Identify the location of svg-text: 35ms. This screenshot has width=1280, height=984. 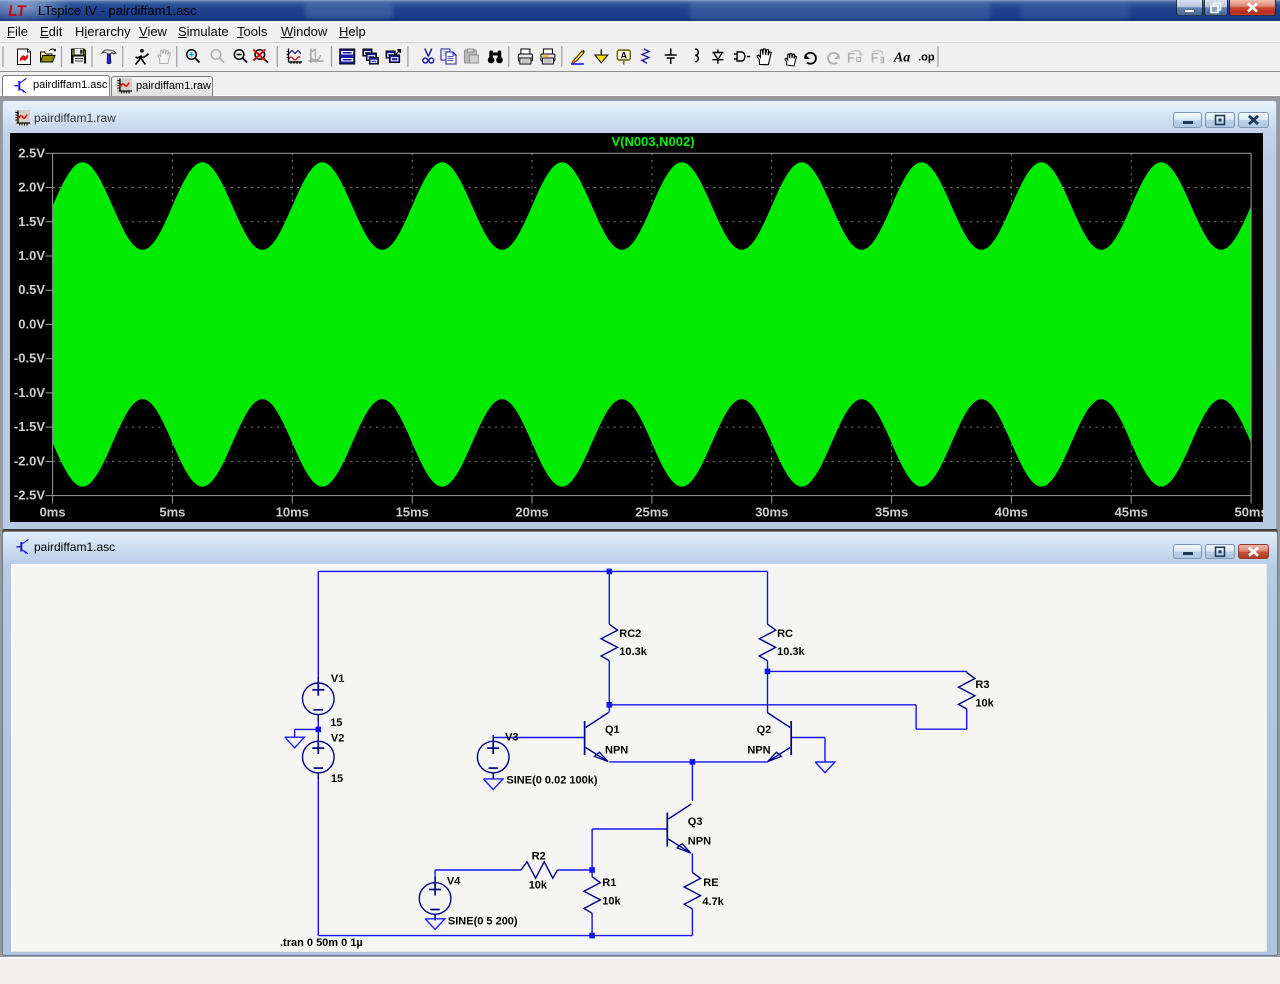
(891, 512).